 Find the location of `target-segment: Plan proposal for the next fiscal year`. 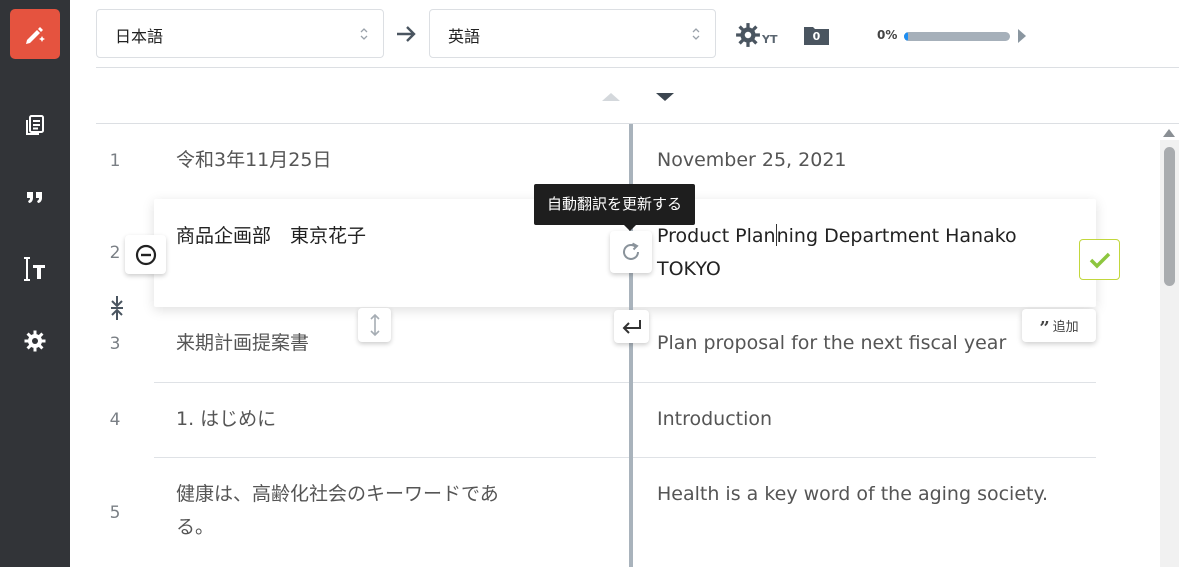

target-segment: Plan proposal for the next fiscal year is located at coordinates (831, 343).